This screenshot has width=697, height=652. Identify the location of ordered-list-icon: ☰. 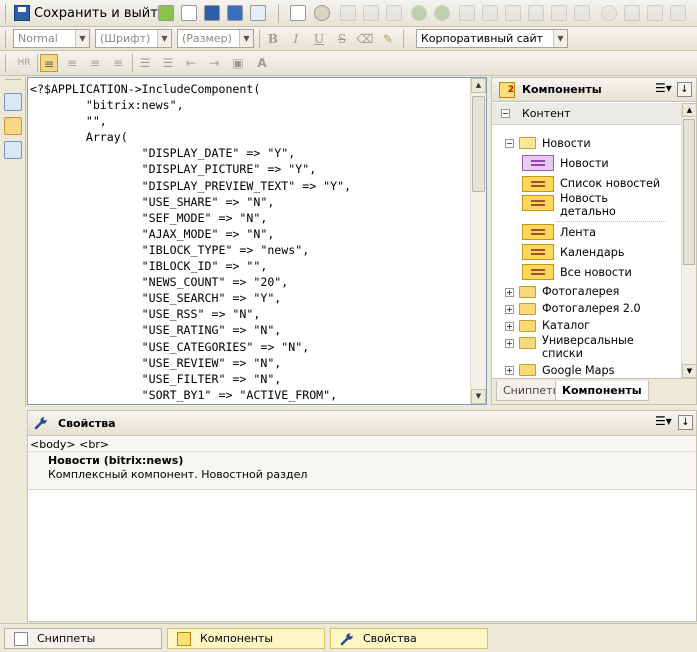
(145, 63).